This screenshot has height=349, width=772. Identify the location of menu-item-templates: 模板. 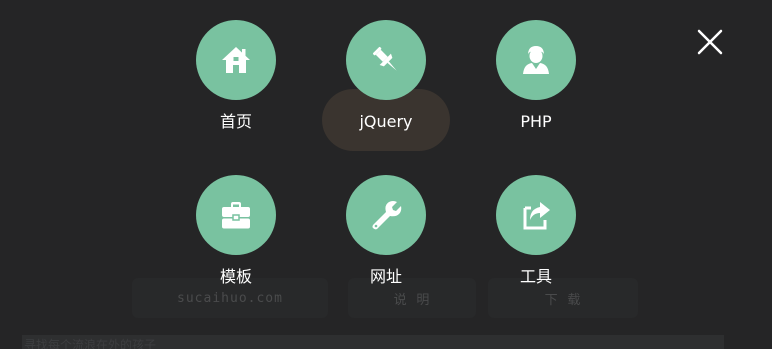
(236, 231).